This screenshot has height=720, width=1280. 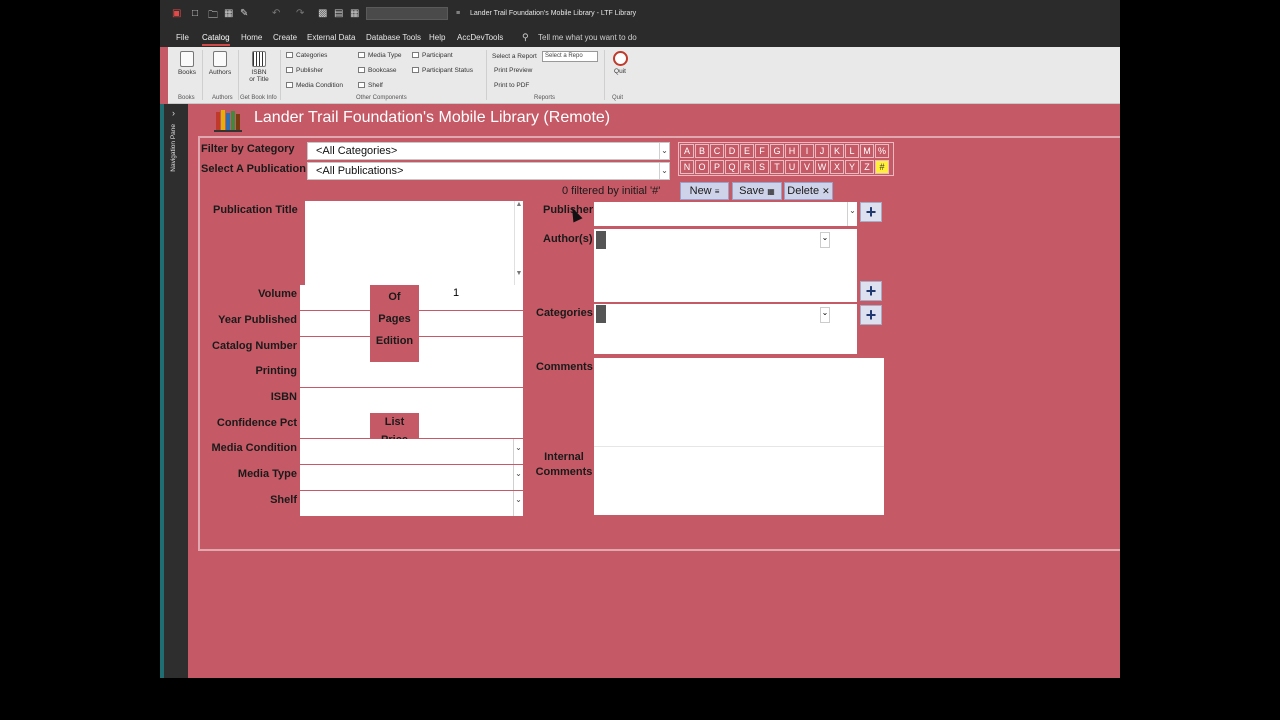 What do you see at coordinates (304, 70) in the screenshot?
I see `publisher-button: Publisher` at bounding box center [304, 70].